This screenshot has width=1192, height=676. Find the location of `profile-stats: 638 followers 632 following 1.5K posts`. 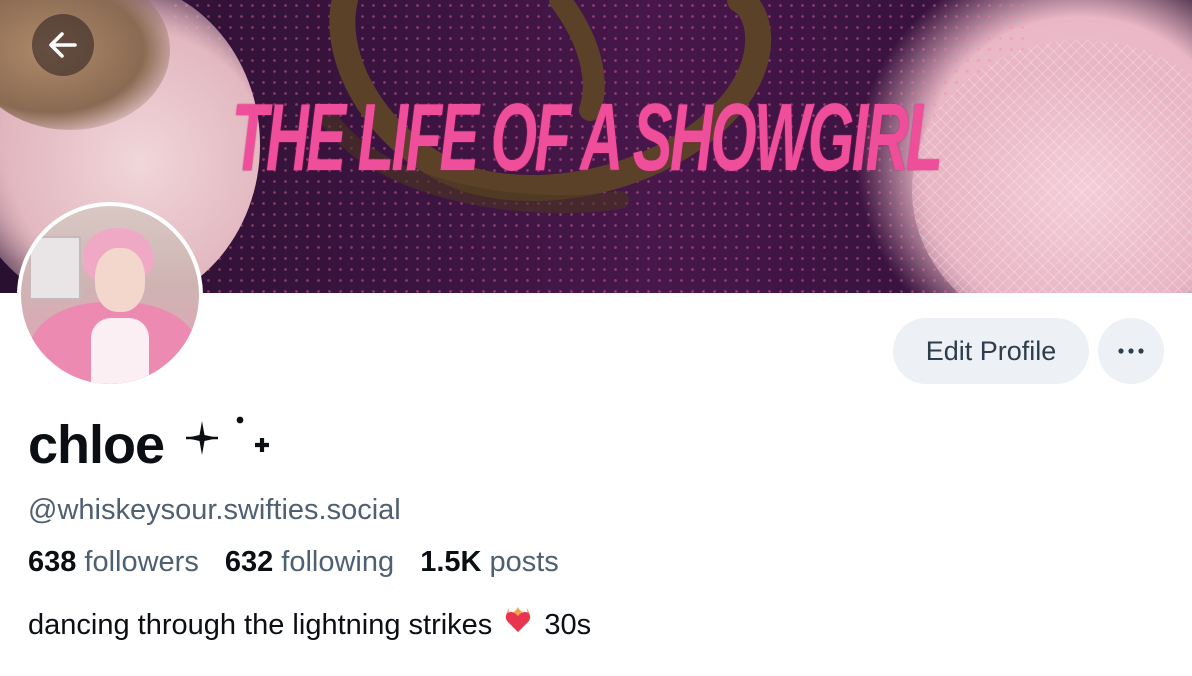

profile-stats: 638 followers 632 following 1.5K posts is located at coordinates (302, 562).